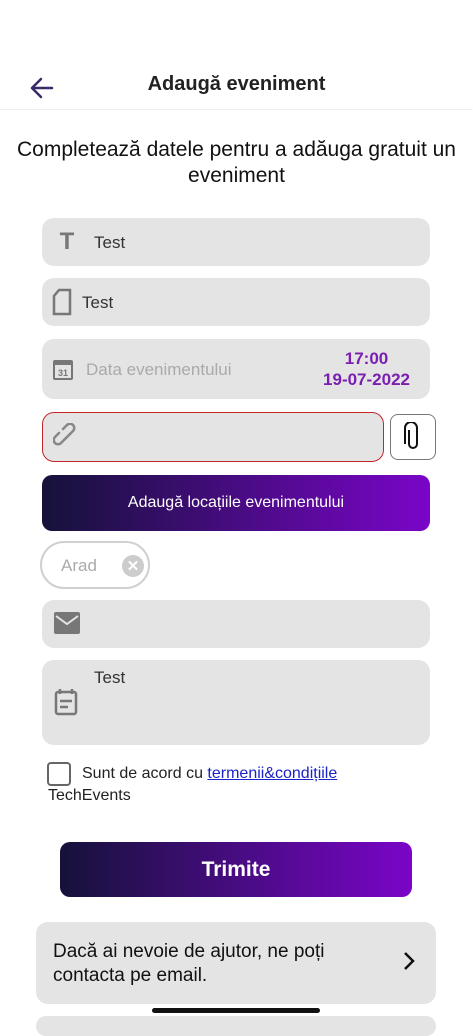  I want to click on event-date-field: 31 Data evenimentului 17:00 19-07-2022, so click(236, 369).